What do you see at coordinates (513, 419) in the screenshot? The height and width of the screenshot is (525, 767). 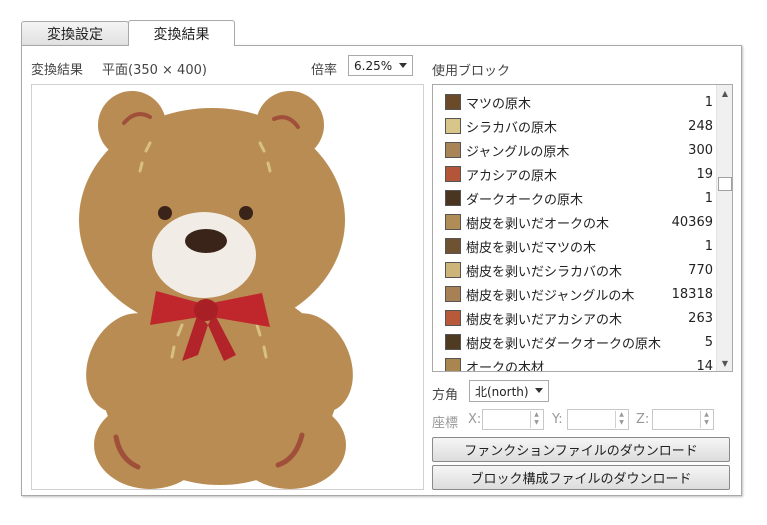 I see `x-coord-input: ▲ ▼` at bounding box center [513, 419].